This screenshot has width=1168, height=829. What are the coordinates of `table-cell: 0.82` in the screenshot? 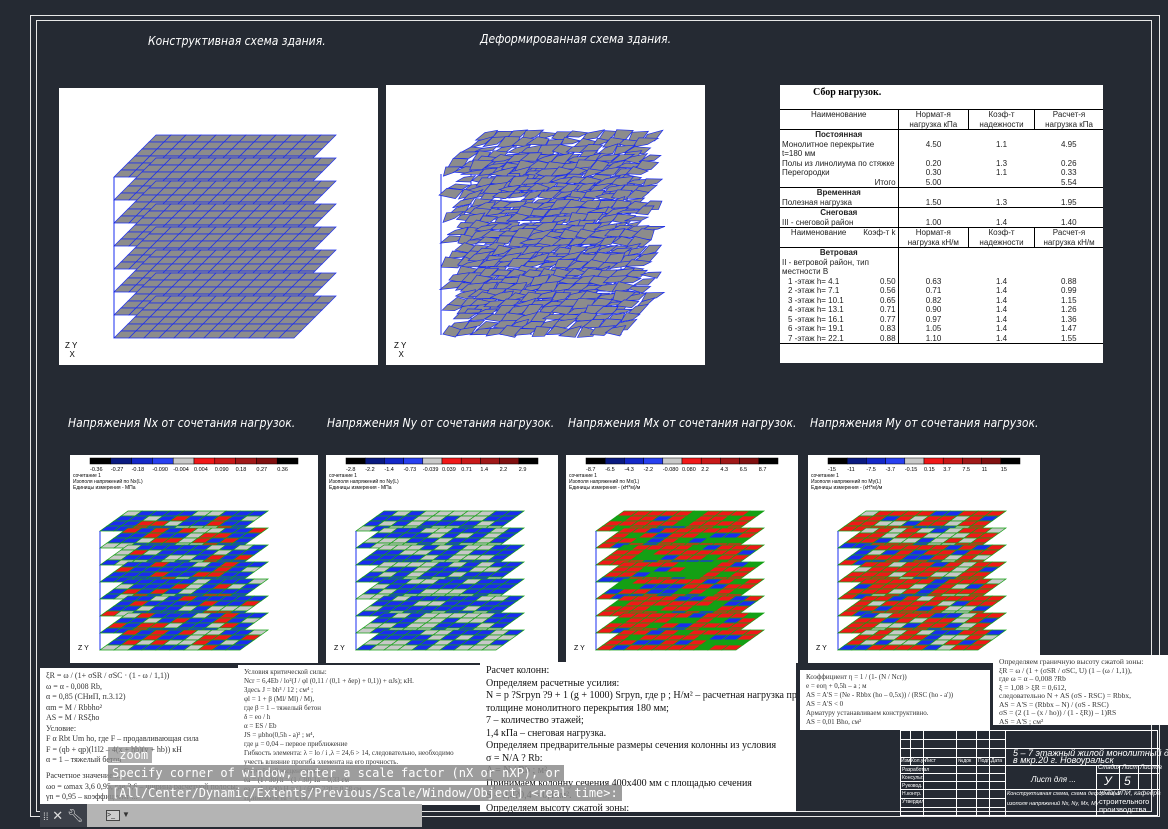 It's located at (933, 300).